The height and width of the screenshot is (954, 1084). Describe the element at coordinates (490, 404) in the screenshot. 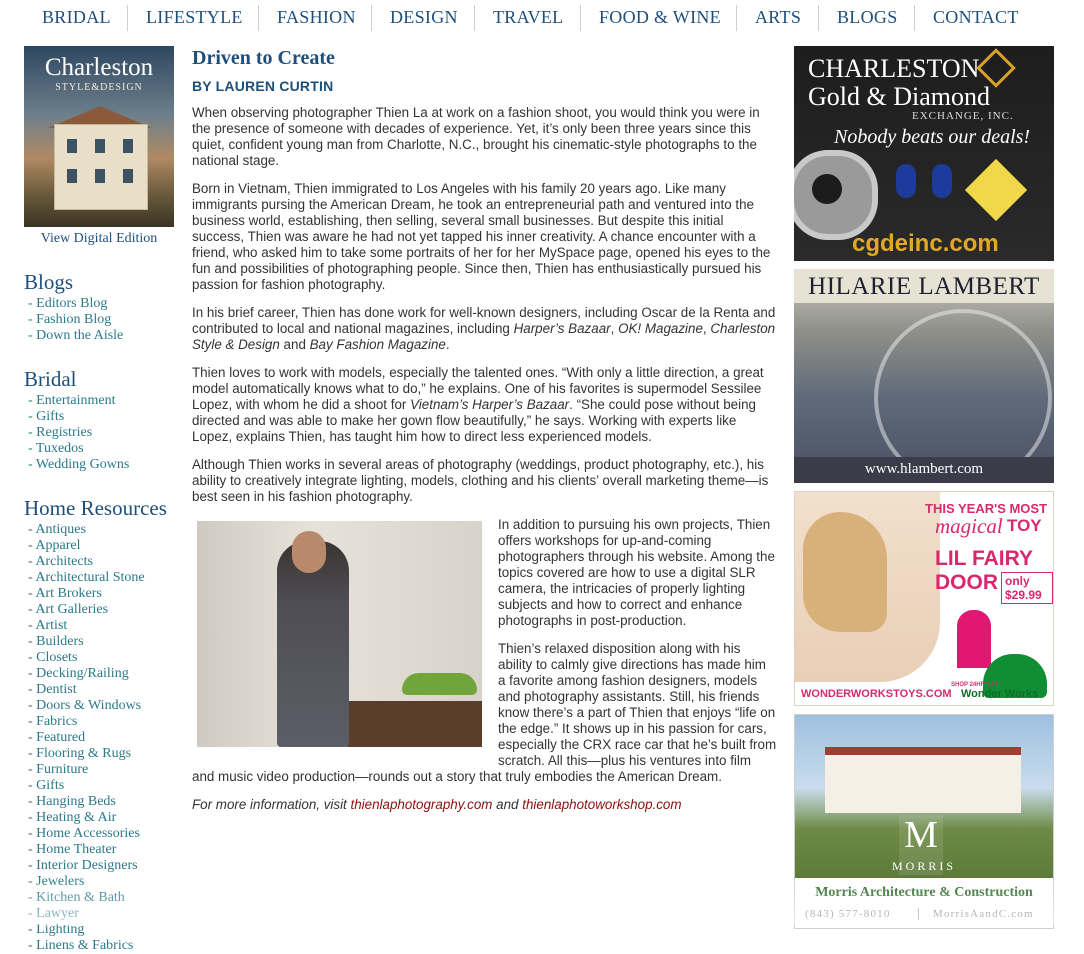

I see `magazine-name: Vietnam’s Harper’s Bazaar` at that location.